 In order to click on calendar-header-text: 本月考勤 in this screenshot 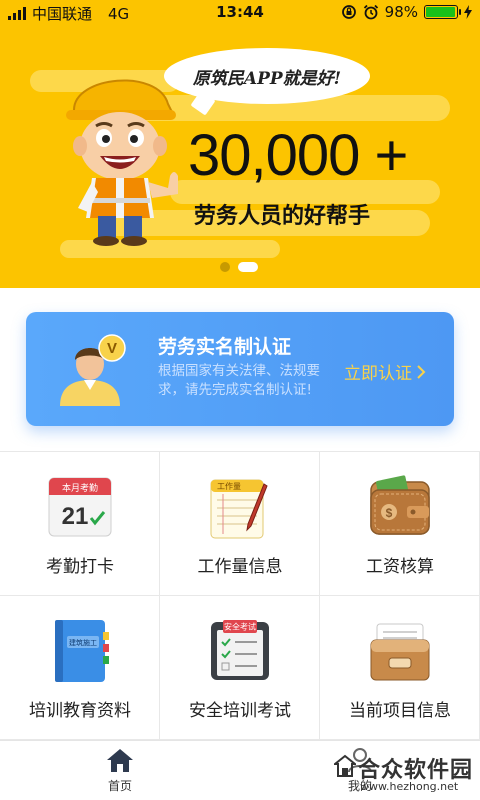, I will do `click(80, 488)`.